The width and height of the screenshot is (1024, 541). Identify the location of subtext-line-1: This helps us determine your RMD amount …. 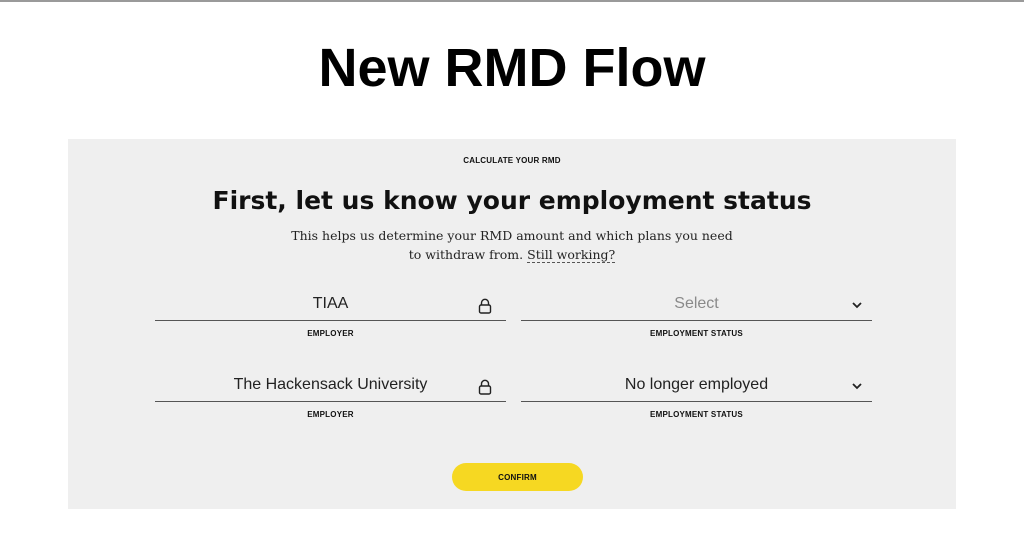
(512, 235).